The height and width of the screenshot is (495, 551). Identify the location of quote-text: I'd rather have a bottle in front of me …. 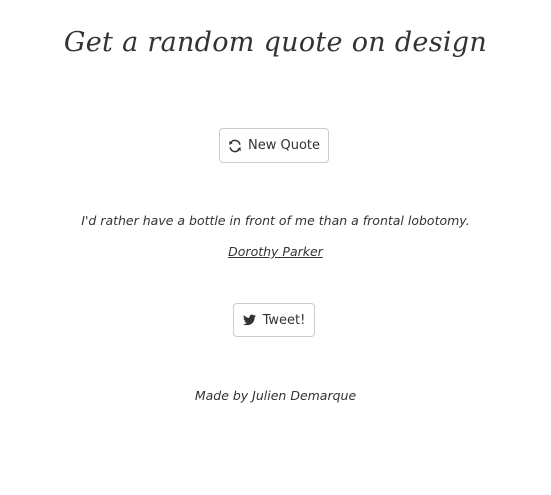
(275, 220).